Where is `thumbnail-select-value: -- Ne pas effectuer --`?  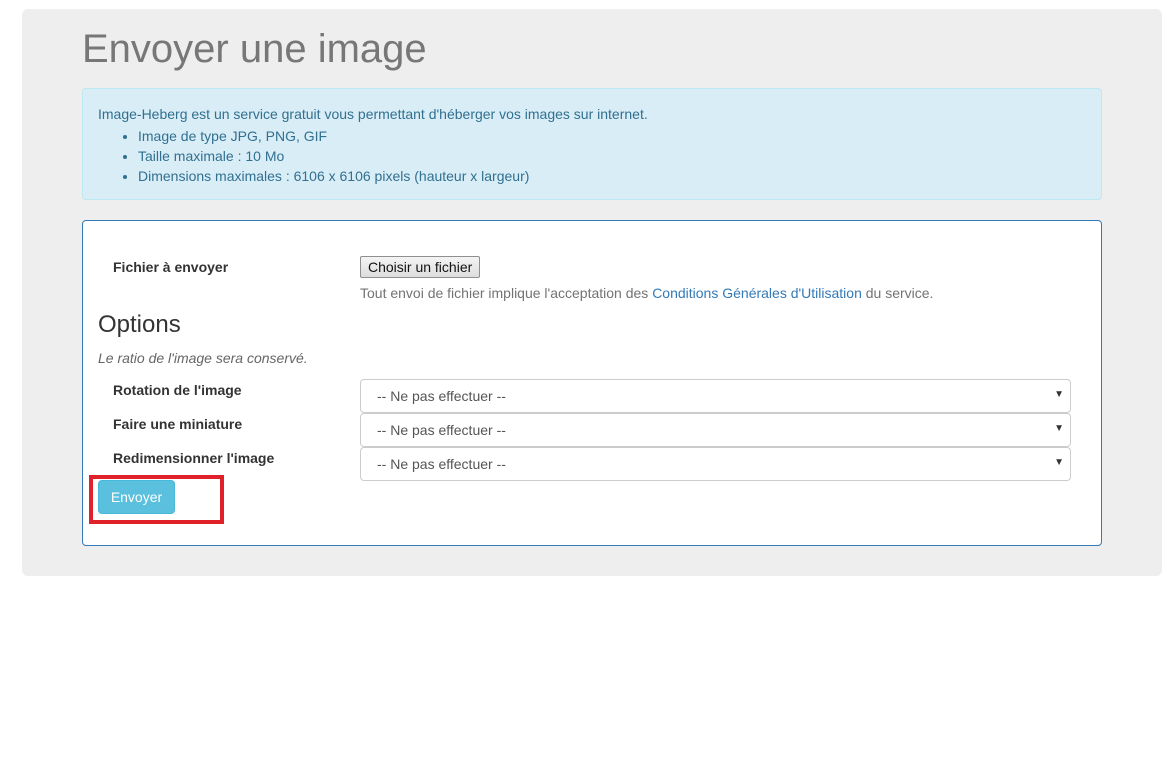
thumbnail-select-value: -- Ne pas effectuer -- is located at coordinates (441, 430).